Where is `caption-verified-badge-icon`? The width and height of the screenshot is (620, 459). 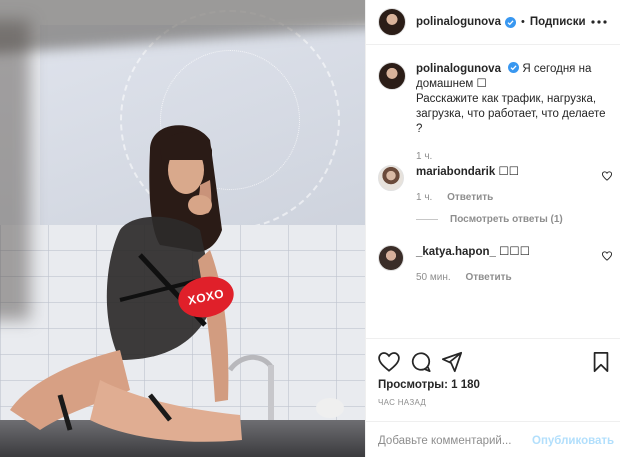
caption-verified-badge-icon is located at coordinates (514, 67).